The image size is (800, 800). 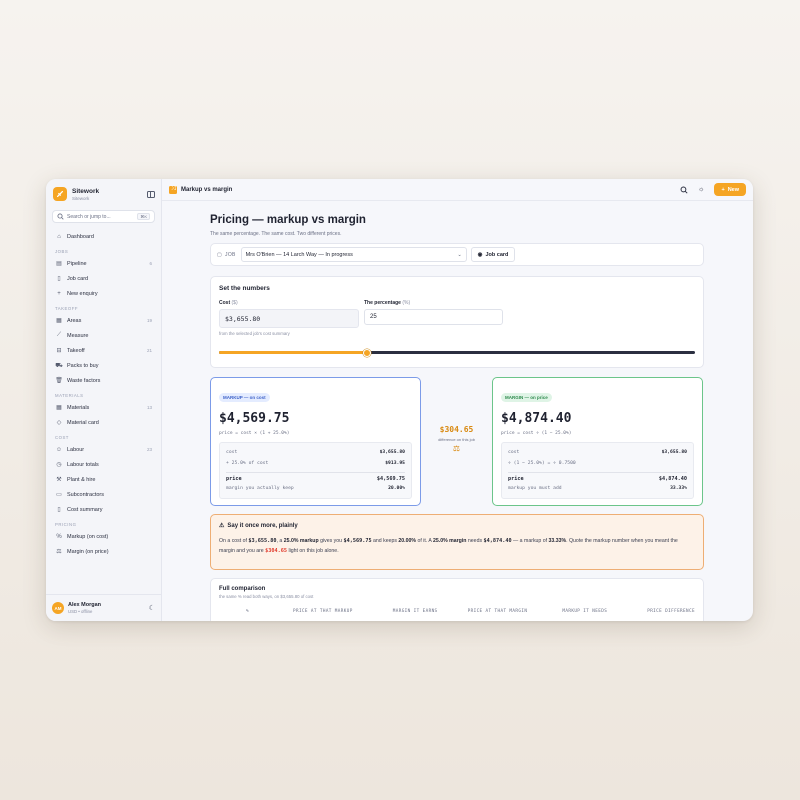 What do you see at coordinates (450, 541) in the screenshot?
I see `plain-margin-pct: 25.0% margin` at bounding box center [450, 541].